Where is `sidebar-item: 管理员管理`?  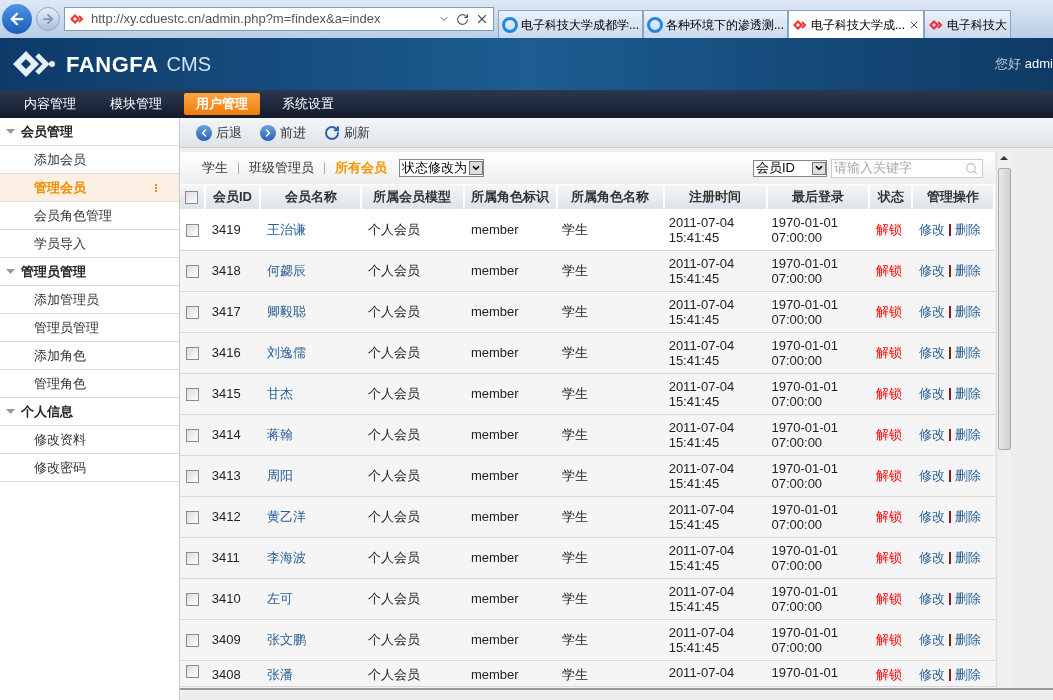
sidebar-item: 管理员管理 is located at coordinates (89, 328).